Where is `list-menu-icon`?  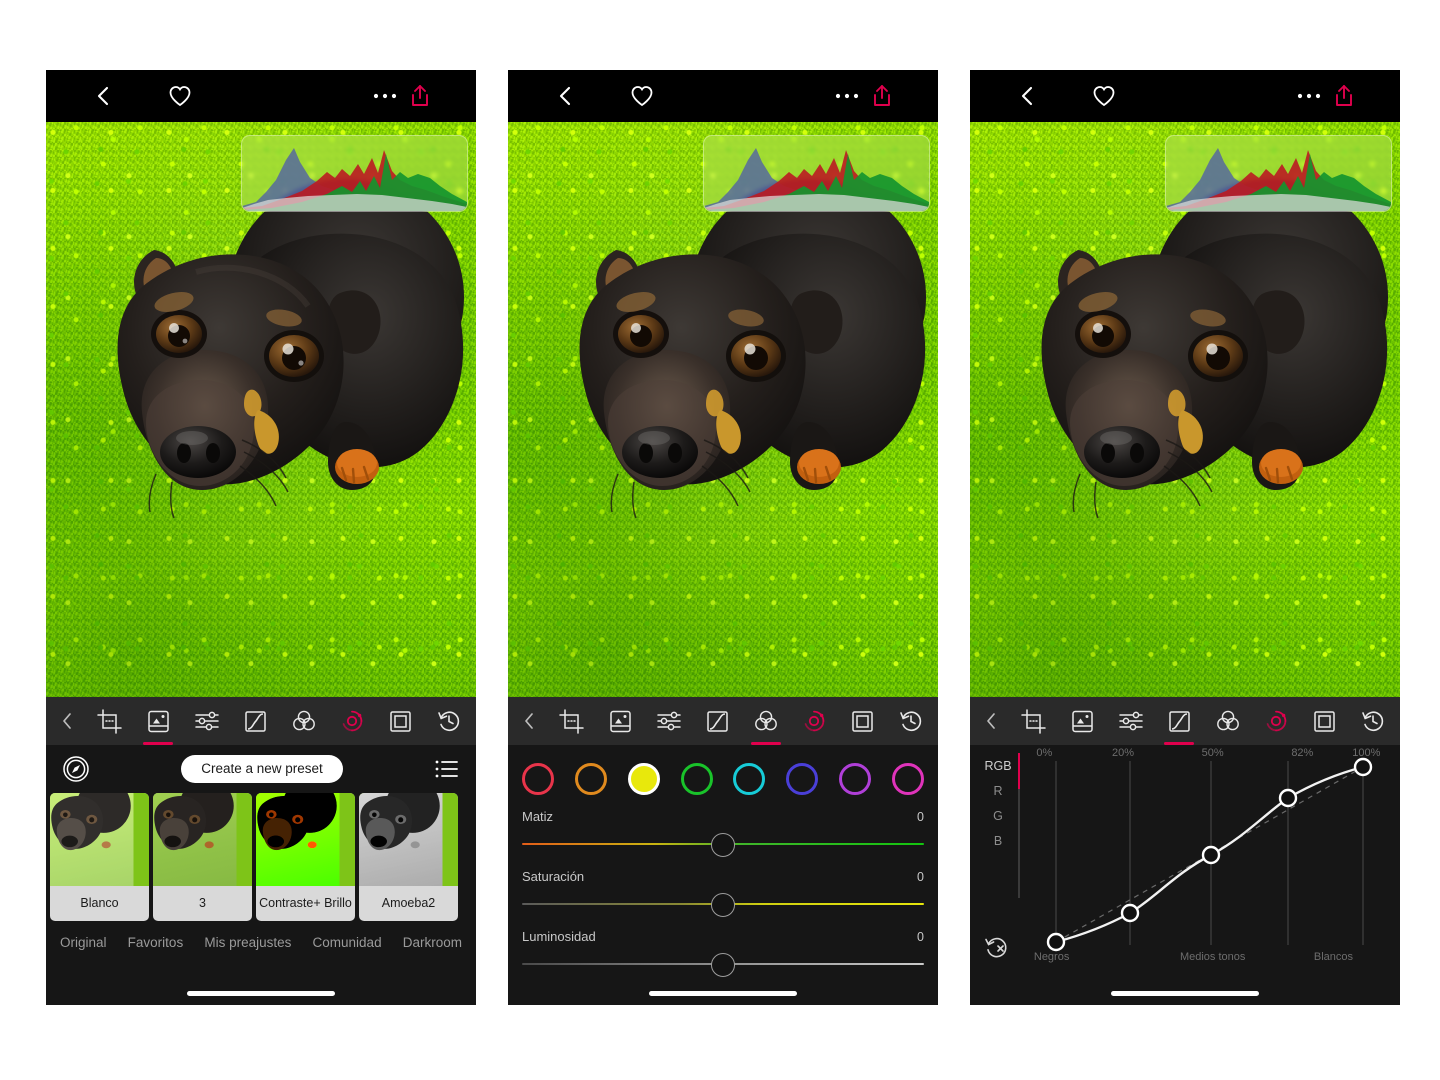 list-menu-icon is located at coordinates (447, 769).